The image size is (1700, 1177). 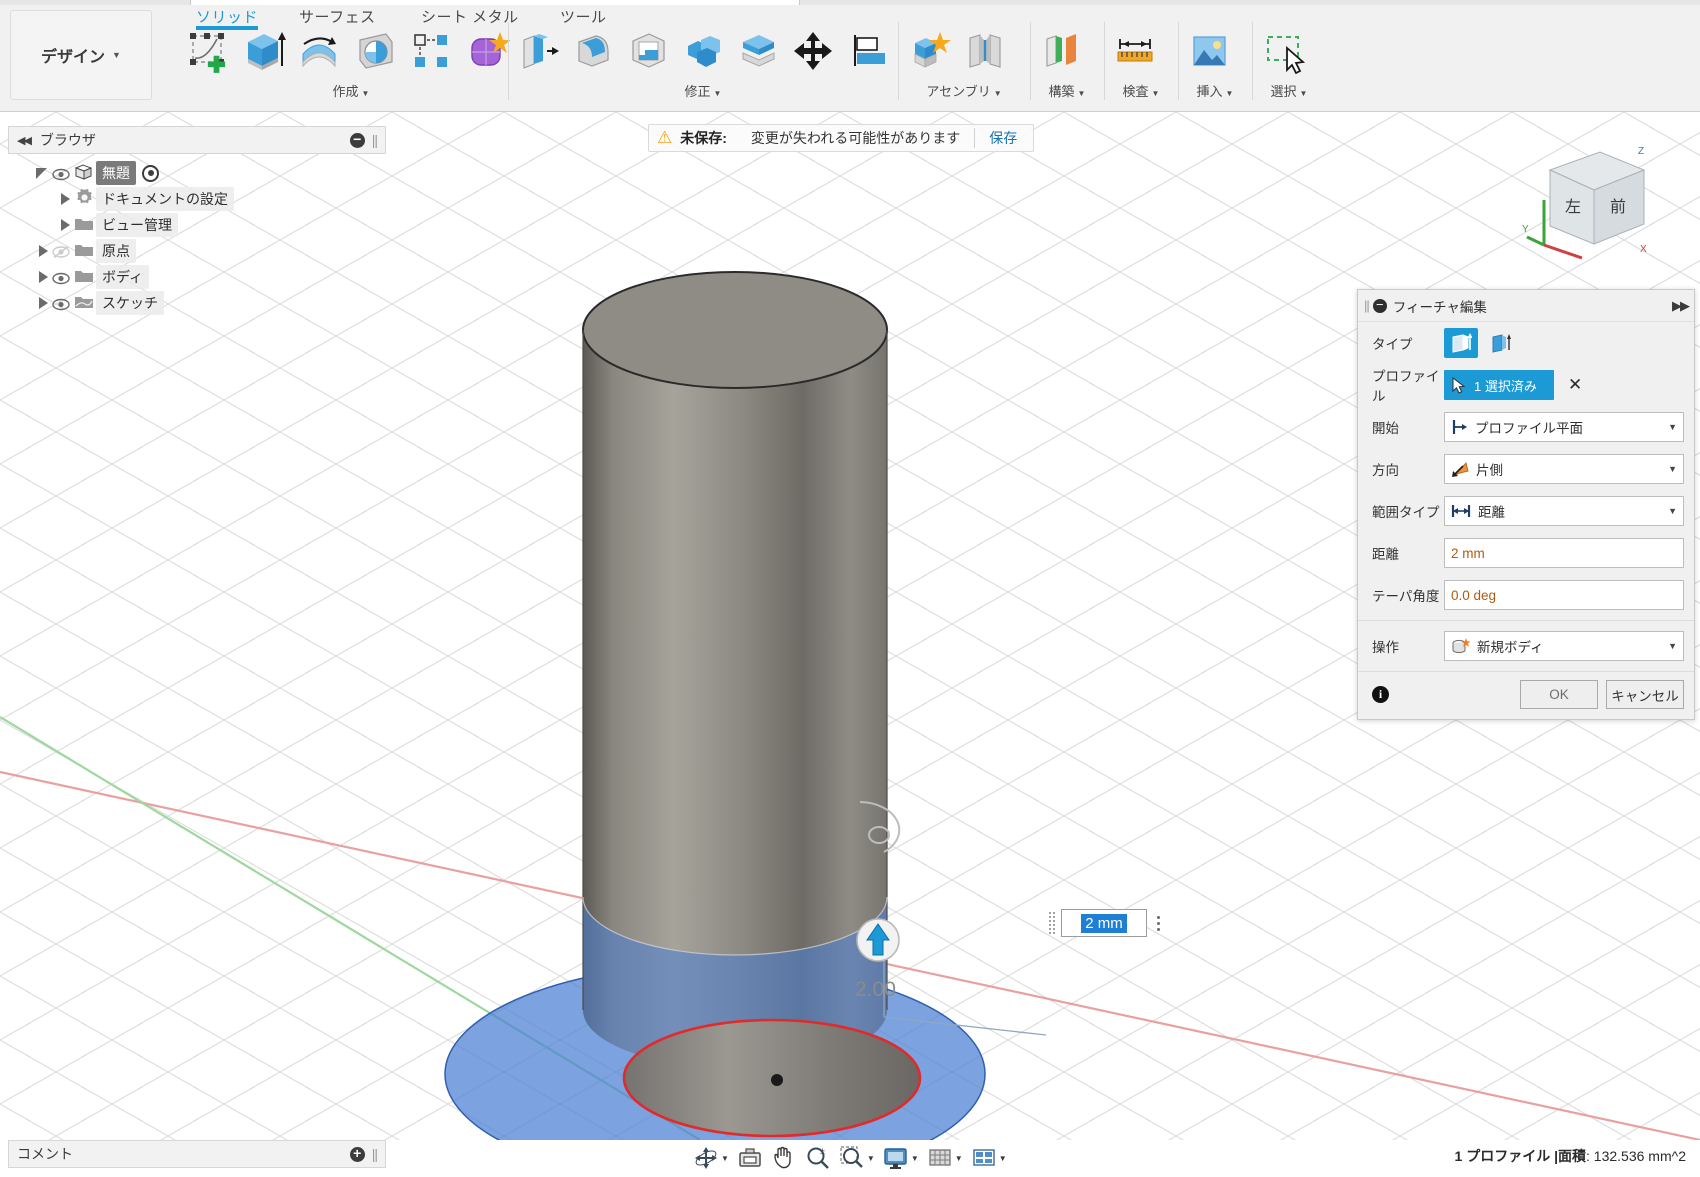 What do you see at coordinates (964, 90) in the screenshot?
I see `ribbon-group-assemble-label: アセンブリ ▼` at bounding box center [964, 90].